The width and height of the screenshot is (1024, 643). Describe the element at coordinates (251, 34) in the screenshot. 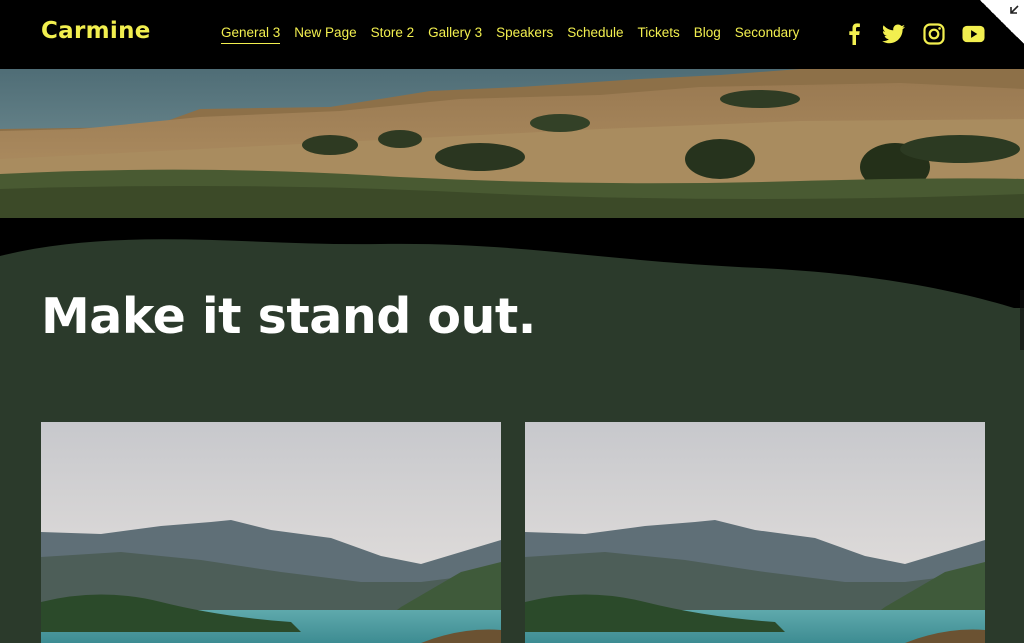

I see `nav-item-general-3: General 3` at that location.